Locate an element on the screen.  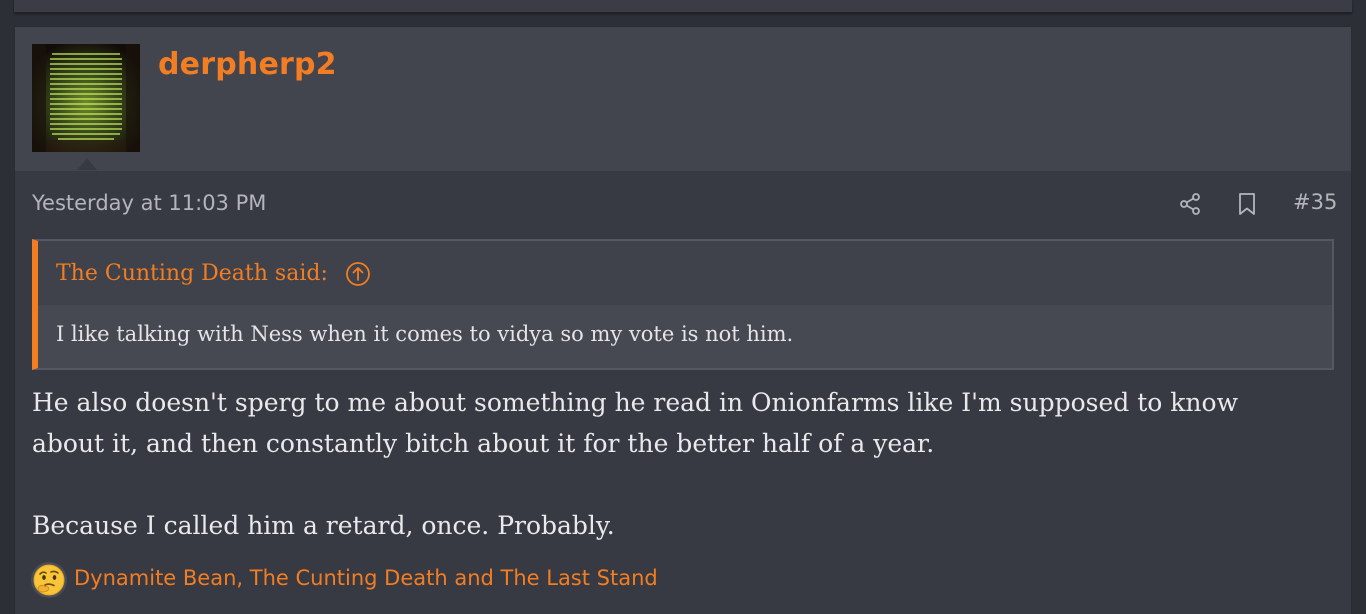
paragraph-break is located at coordinates (682, 484).